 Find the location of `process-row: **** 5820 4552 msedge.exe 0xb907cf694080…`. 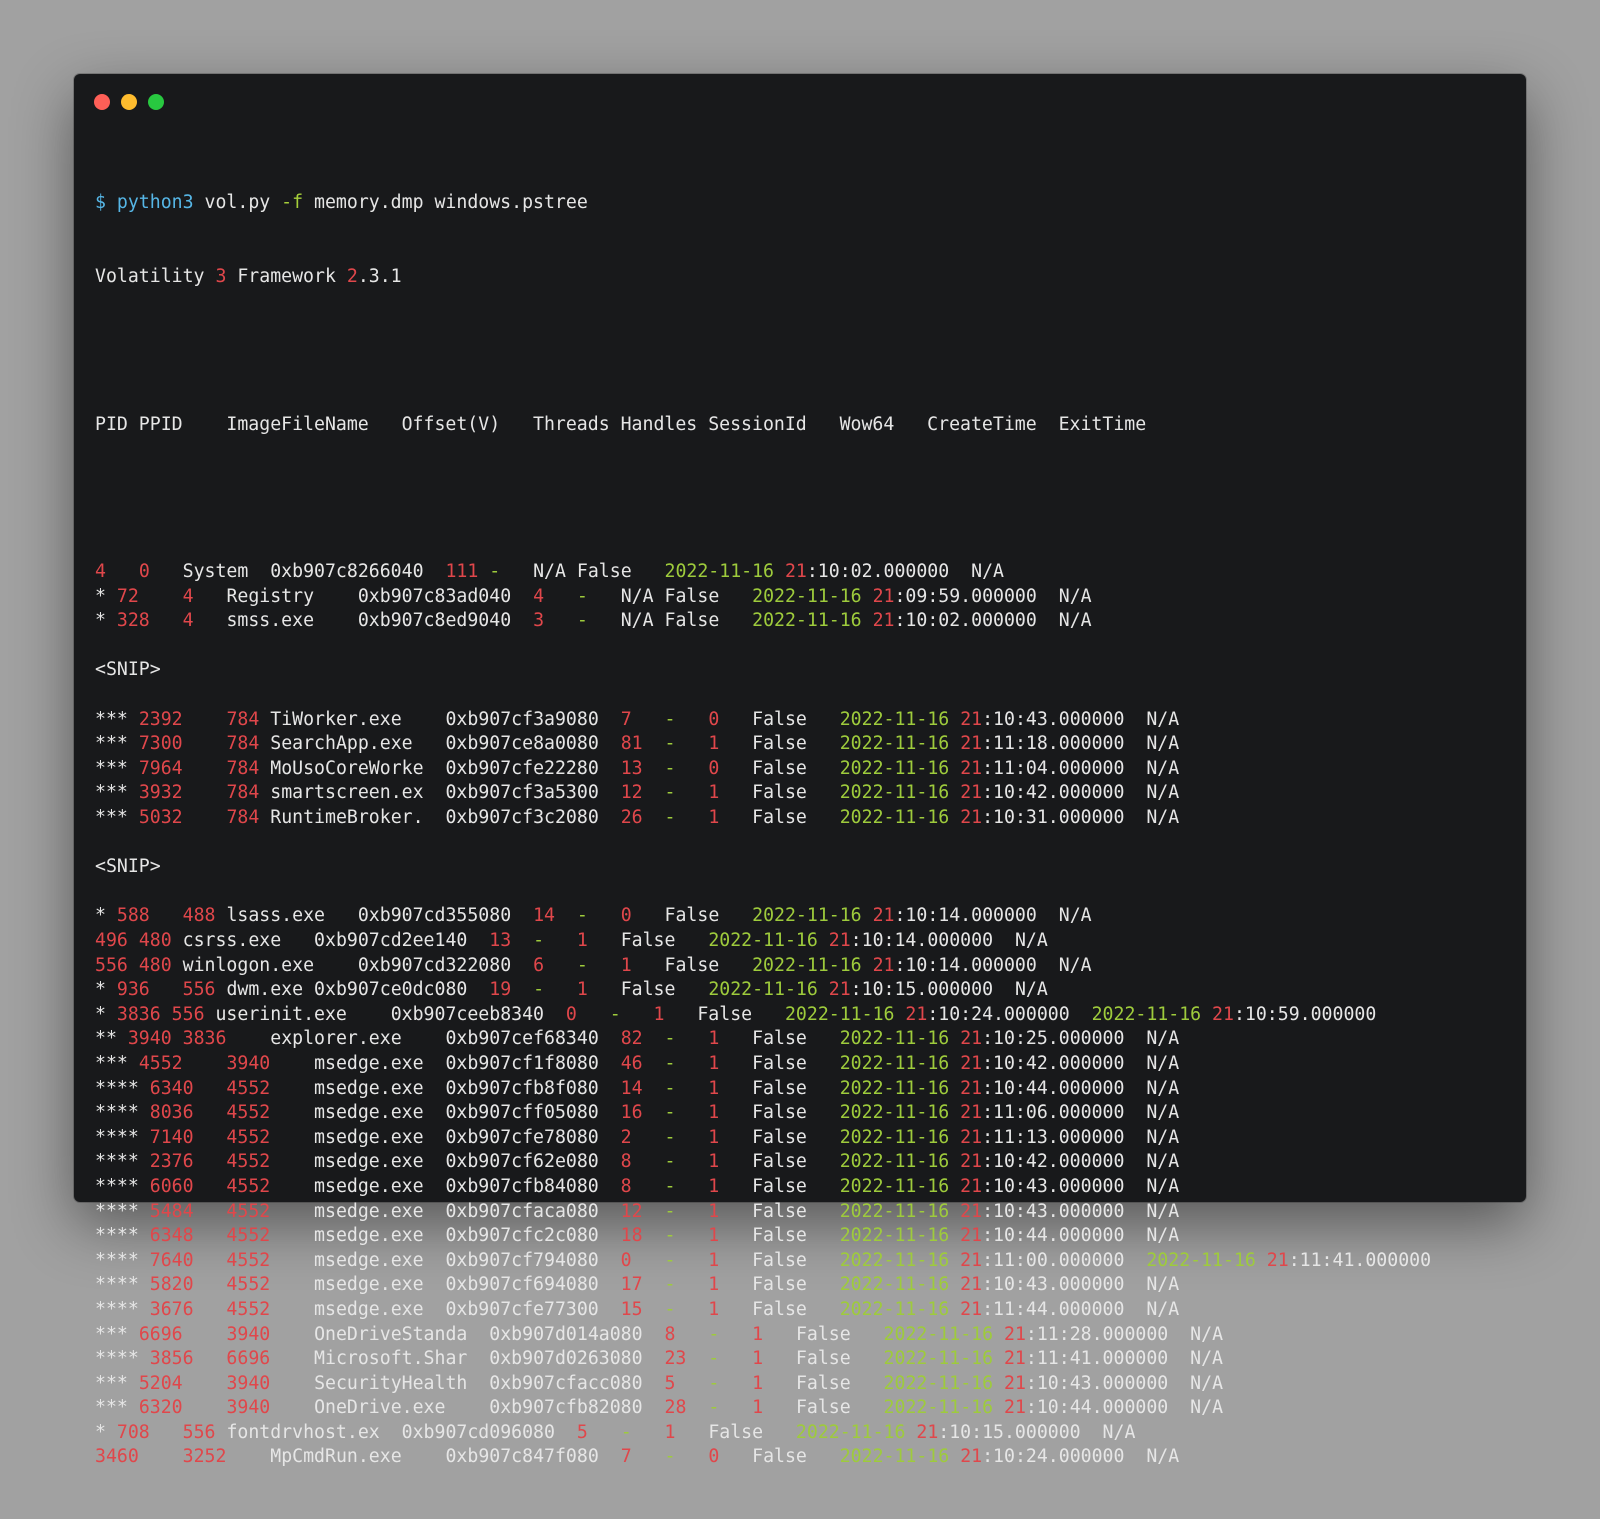

process-row: **** 5820 4552 msedge.exe 0xb907cf694080… is located at coordinates (805, 1285).